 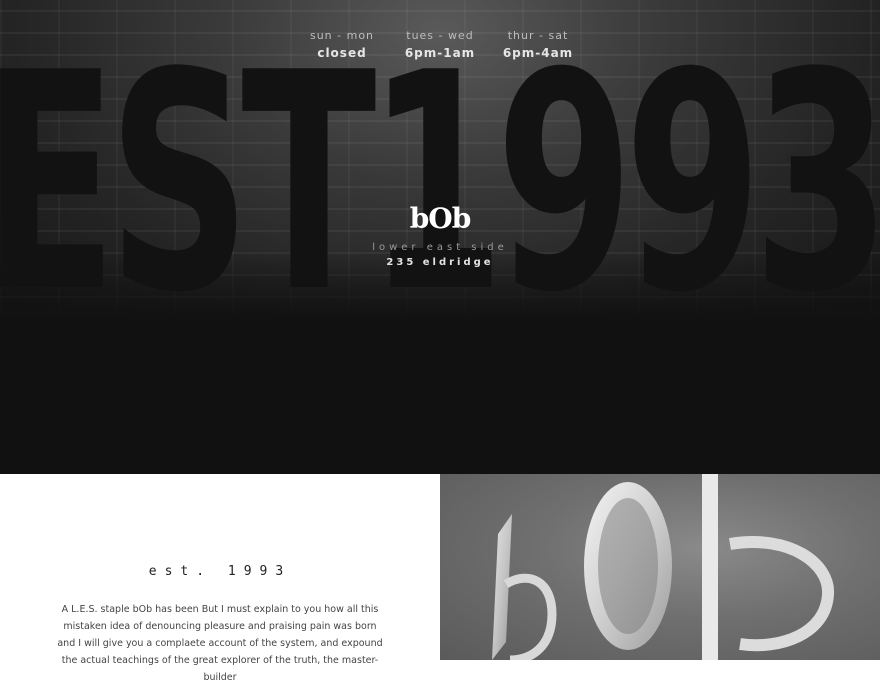 I want to click on hours-column: tues - wed 6pm-1am, so click(x=440, y=44).